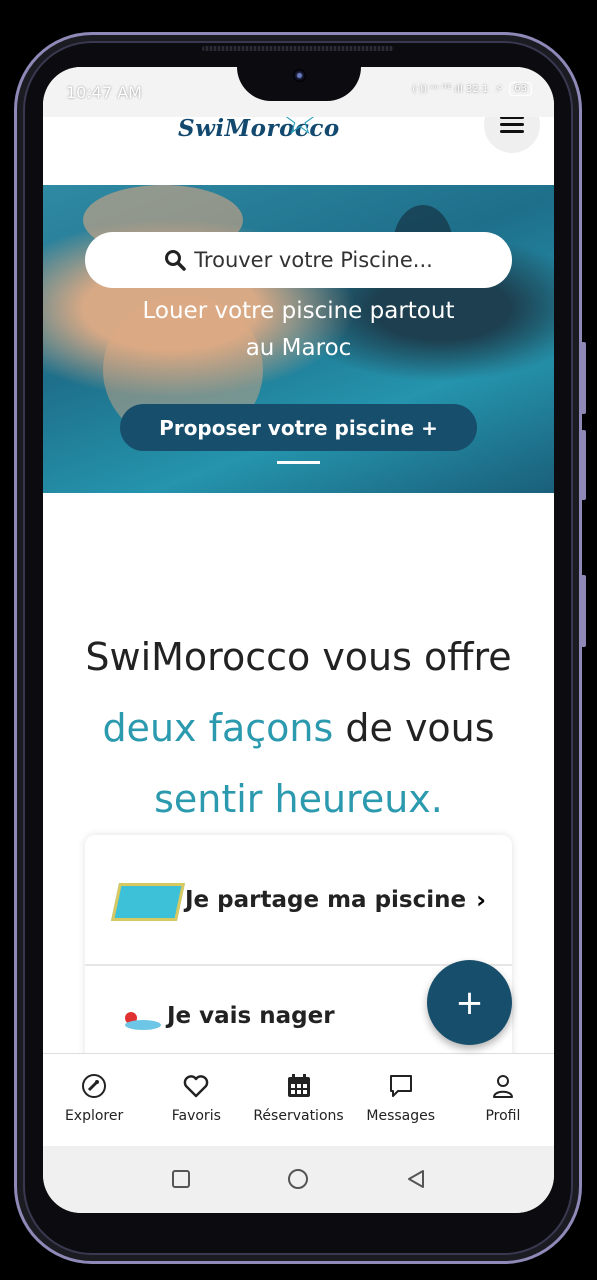  Describe the element at coordinates (400, 1086) in the screenshot. I see `message-icon` at that location.